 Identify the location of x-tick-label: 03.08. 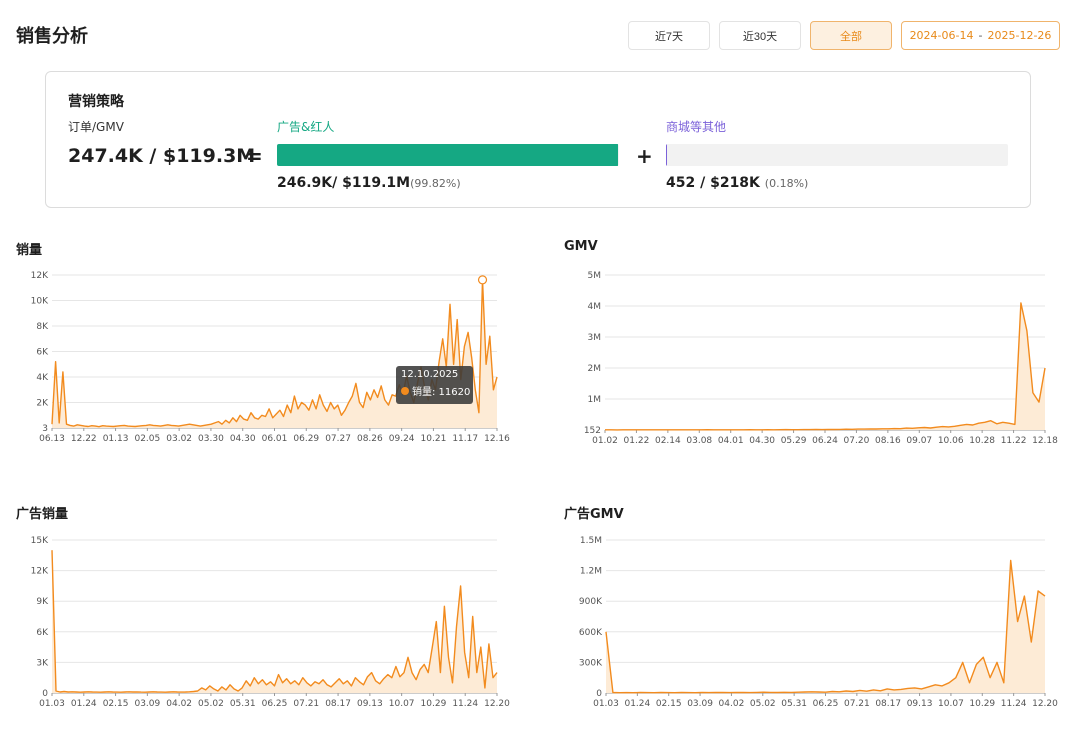
(699, 441).